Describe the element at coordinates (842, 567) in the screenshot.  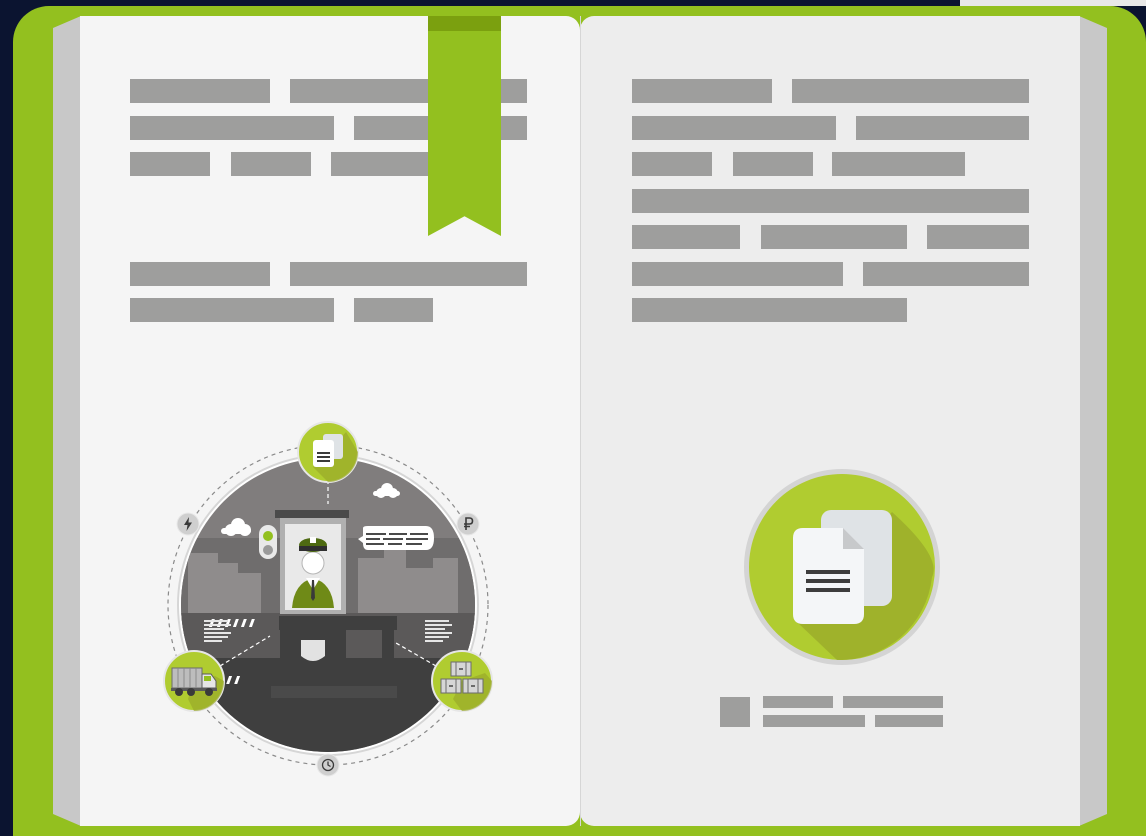
I see `documents-copy-icon` at that location.